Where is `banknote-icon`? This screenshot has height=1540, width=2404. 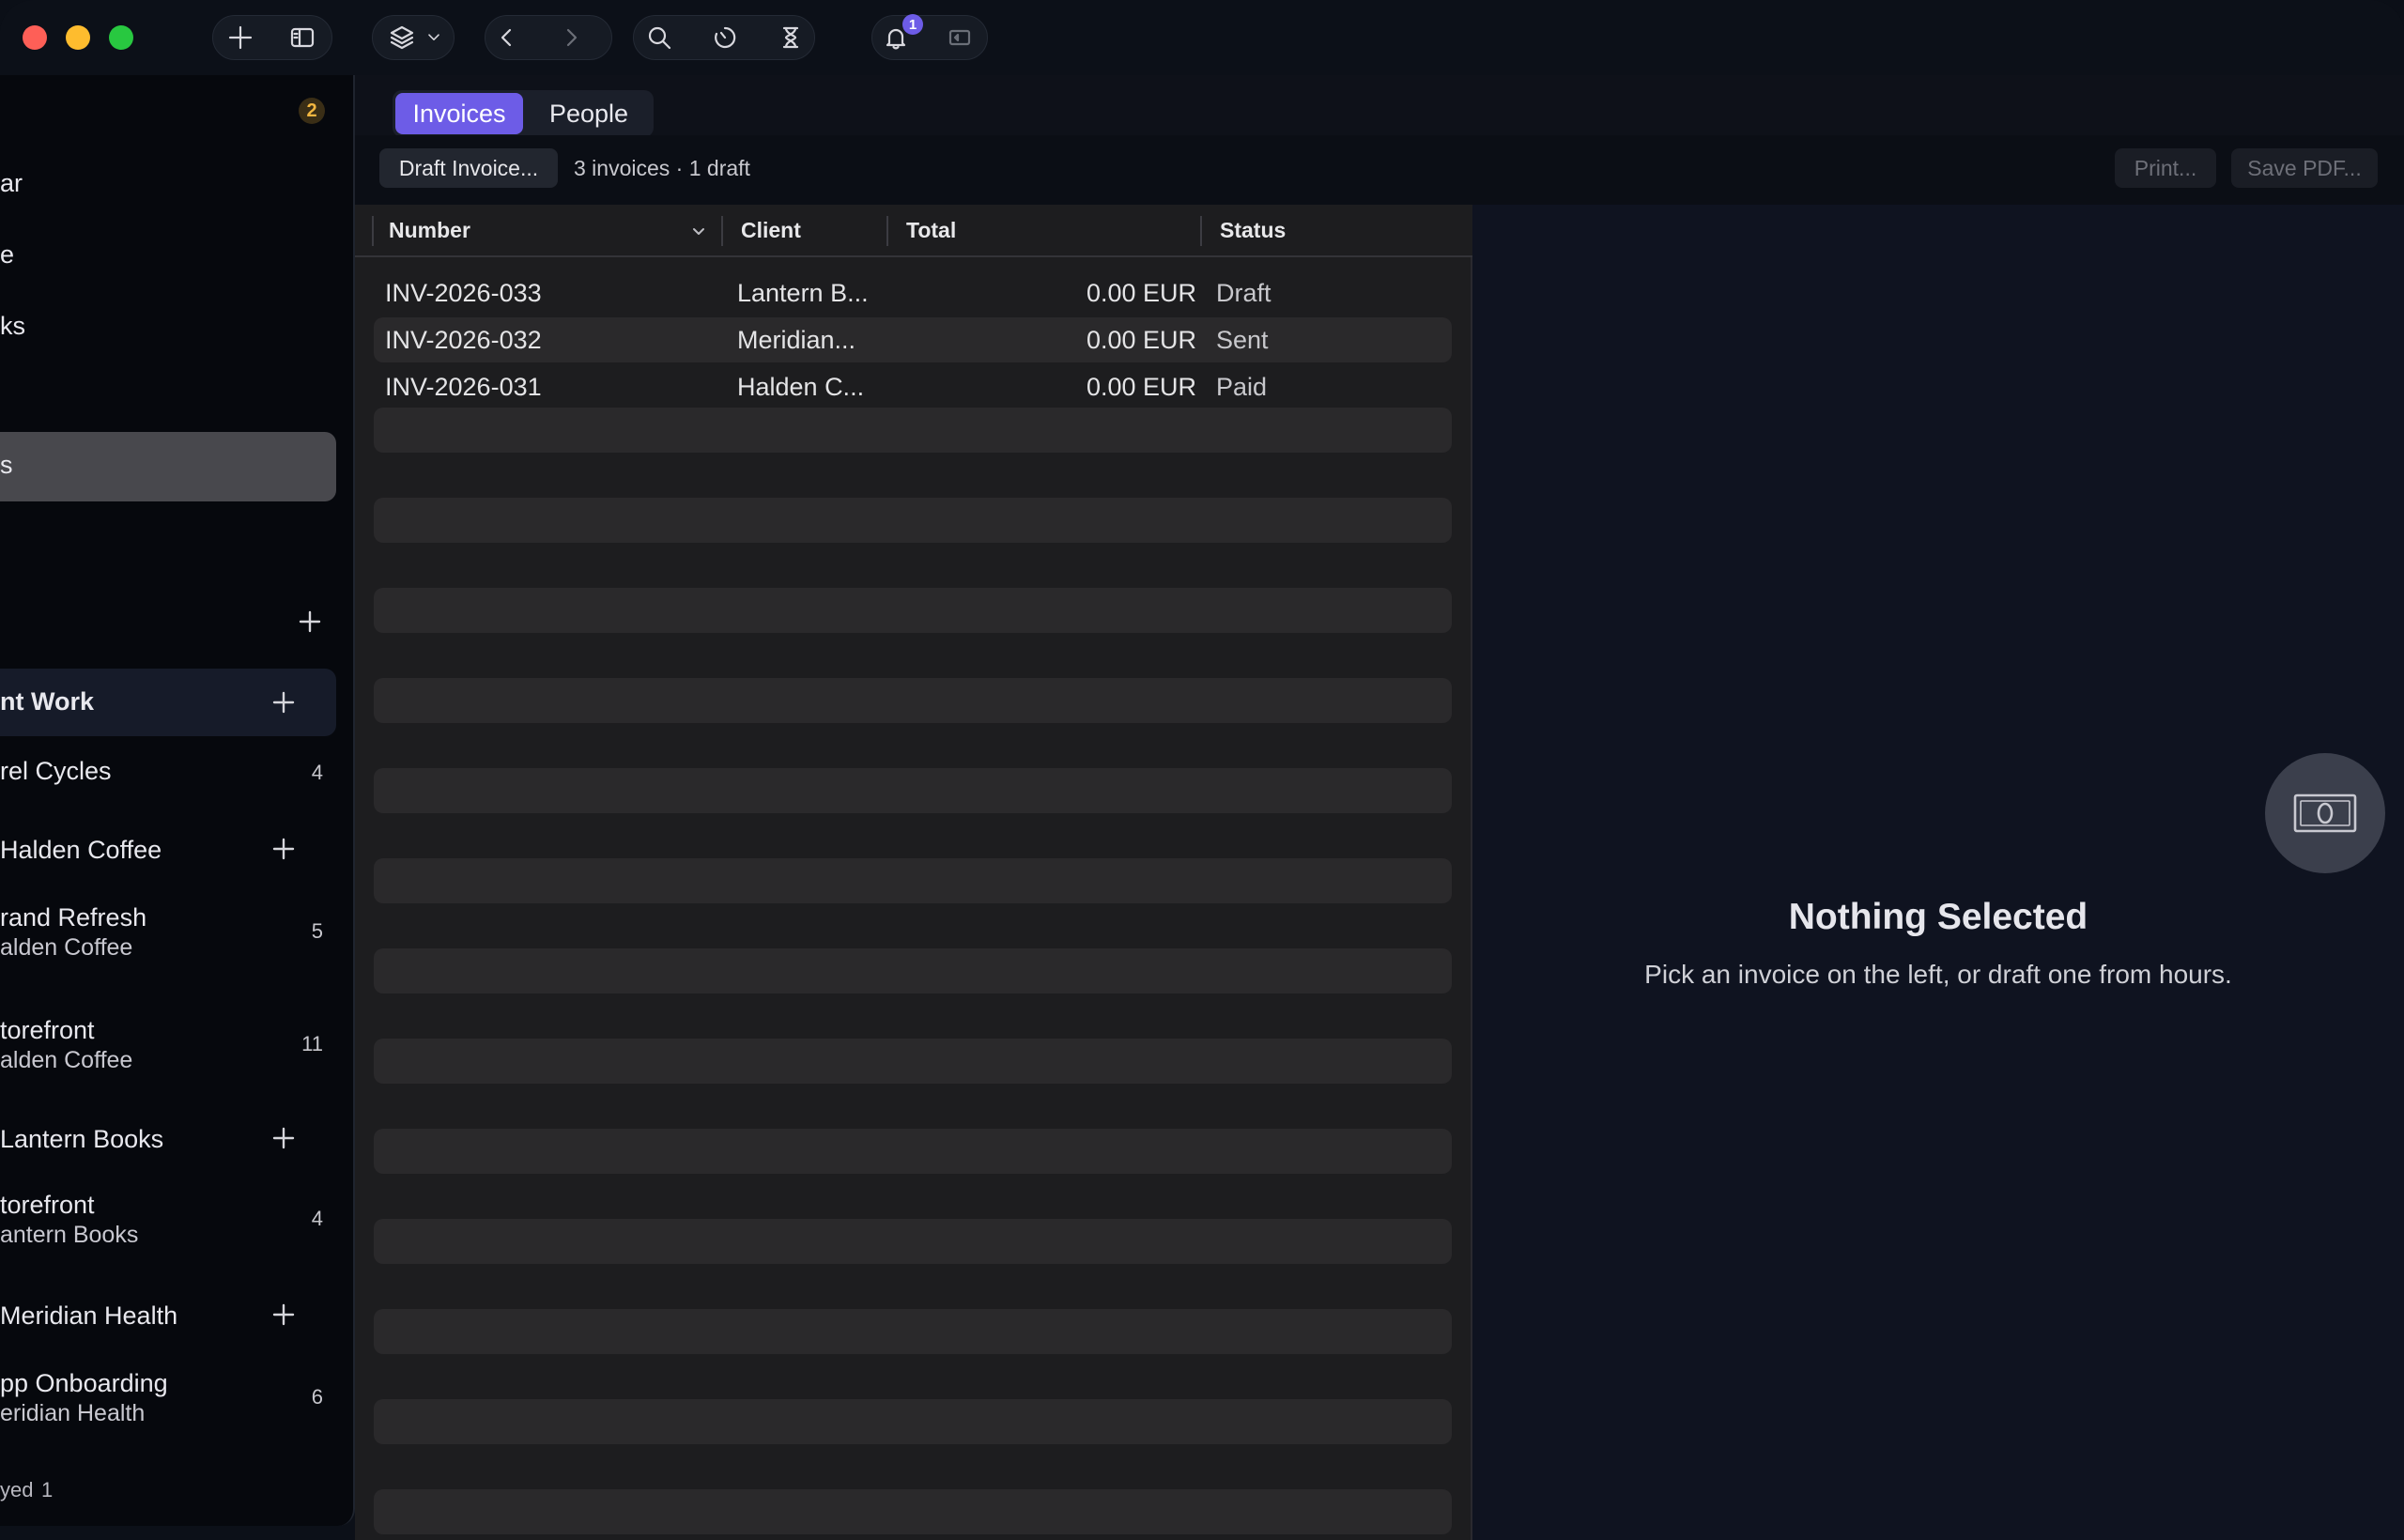
banknote-icon is located at coordinates (2325, 813).